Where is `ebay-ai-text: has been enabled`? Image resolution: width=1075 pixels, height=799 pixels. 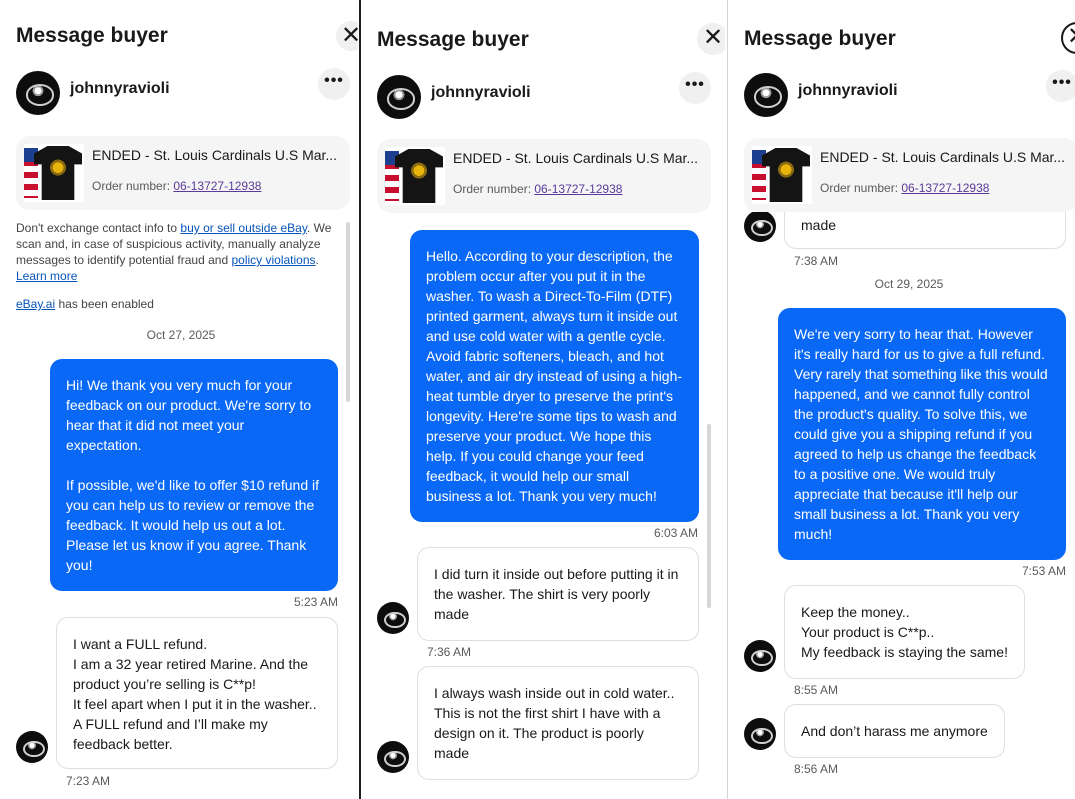
ebay-ai-text: has been enabled is located at coordinates (104, 304).